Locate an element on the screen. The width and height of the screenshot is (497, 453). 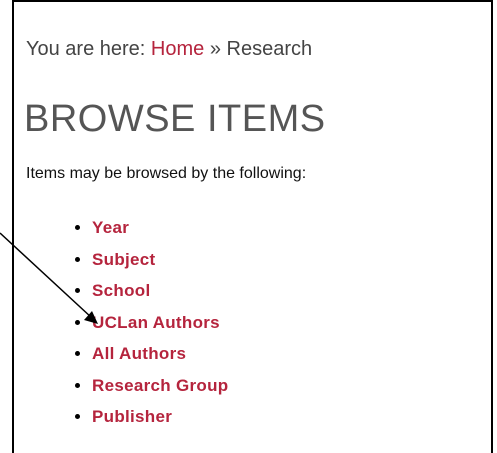
browse-research-group-link: Research Group is located at coordinates (160, 385).